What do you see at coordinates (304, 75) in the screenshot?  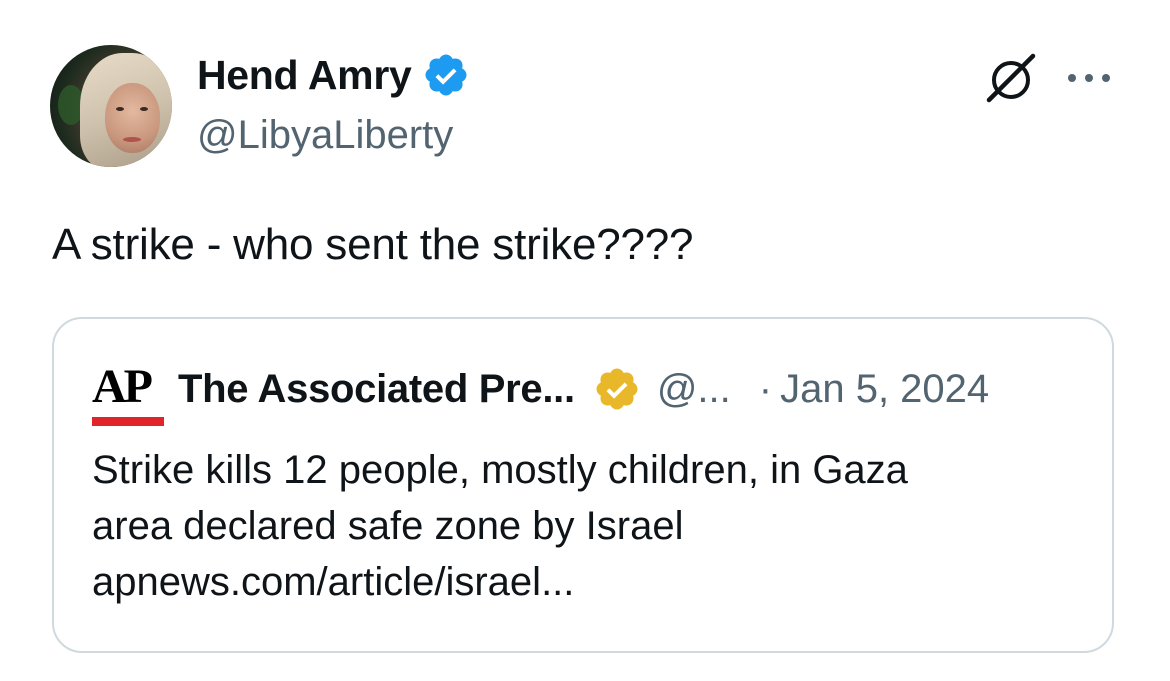 I see `author-display-name: Hend Amry` at bounding box center [304, 75].